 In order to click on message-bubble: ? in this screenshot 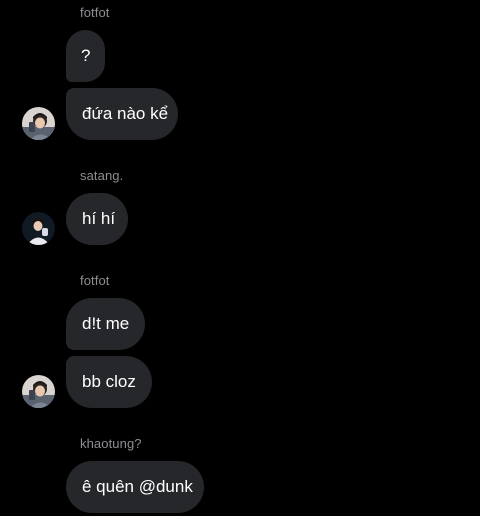, I will do `click(85, 56)`.